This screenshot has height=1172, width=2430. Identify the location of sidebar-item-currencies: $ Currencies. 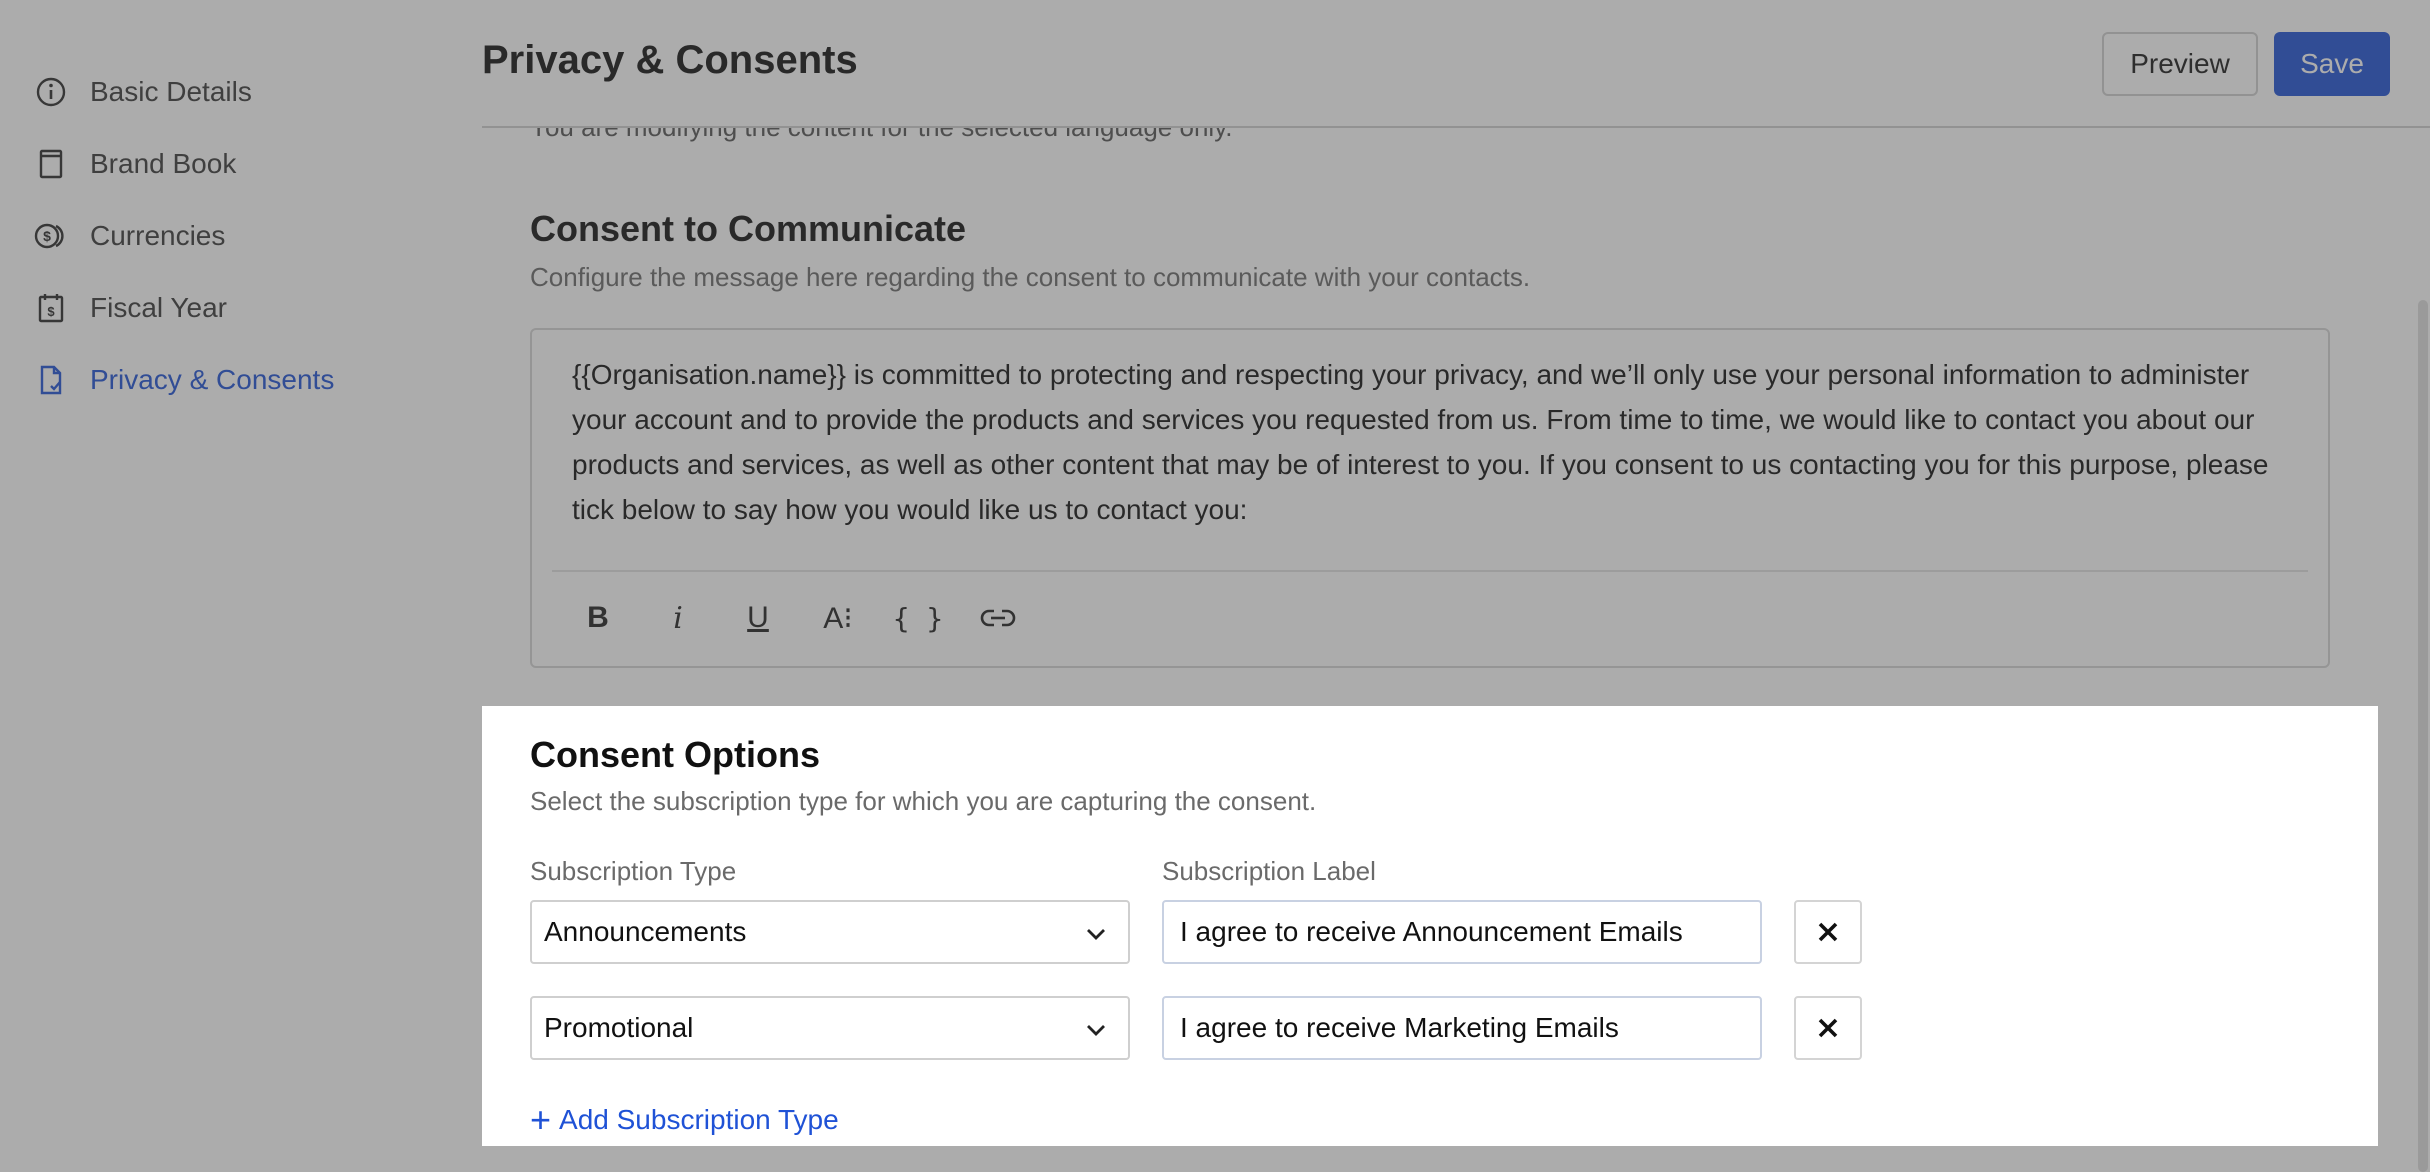
(241, 236).